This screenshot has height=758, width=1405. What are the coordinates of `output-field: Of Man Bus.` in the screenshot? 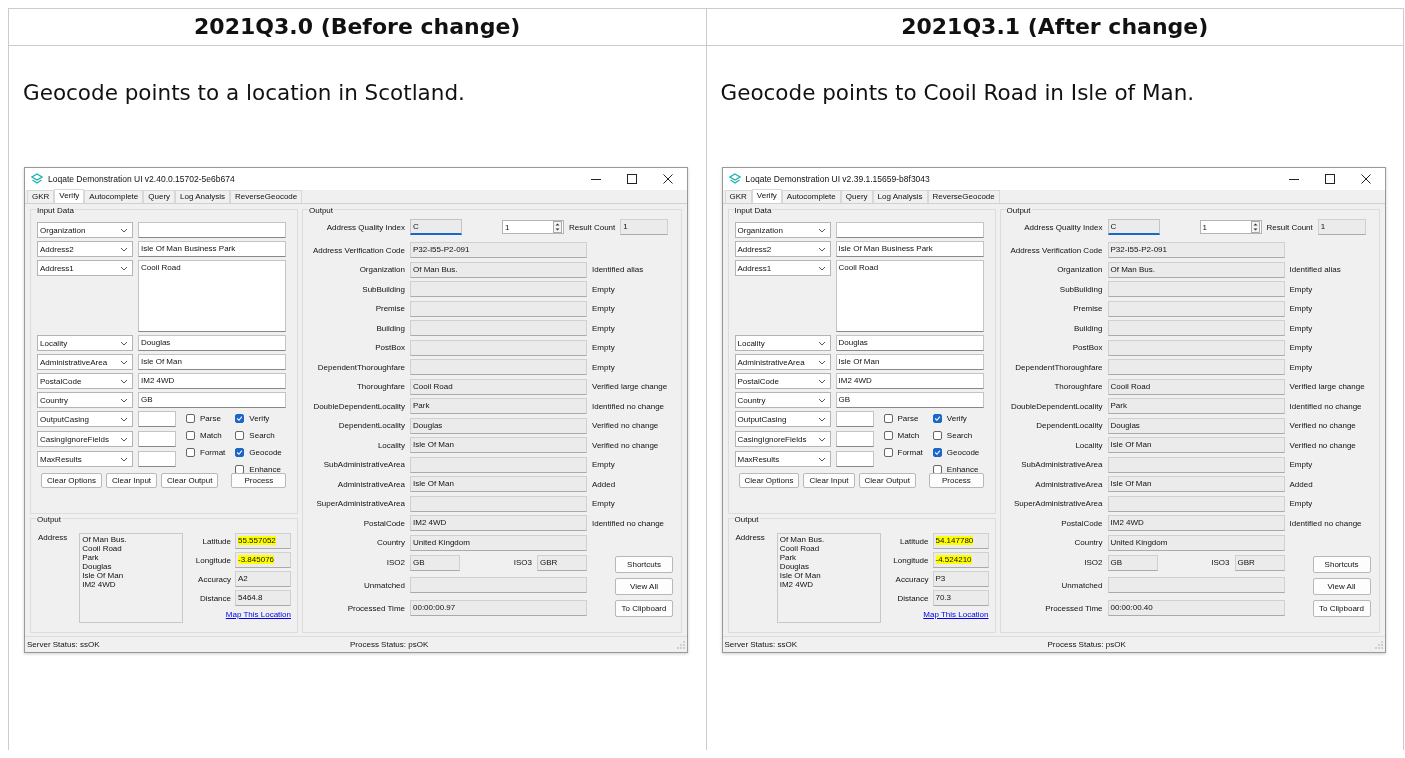 It's located at (1196, 269).